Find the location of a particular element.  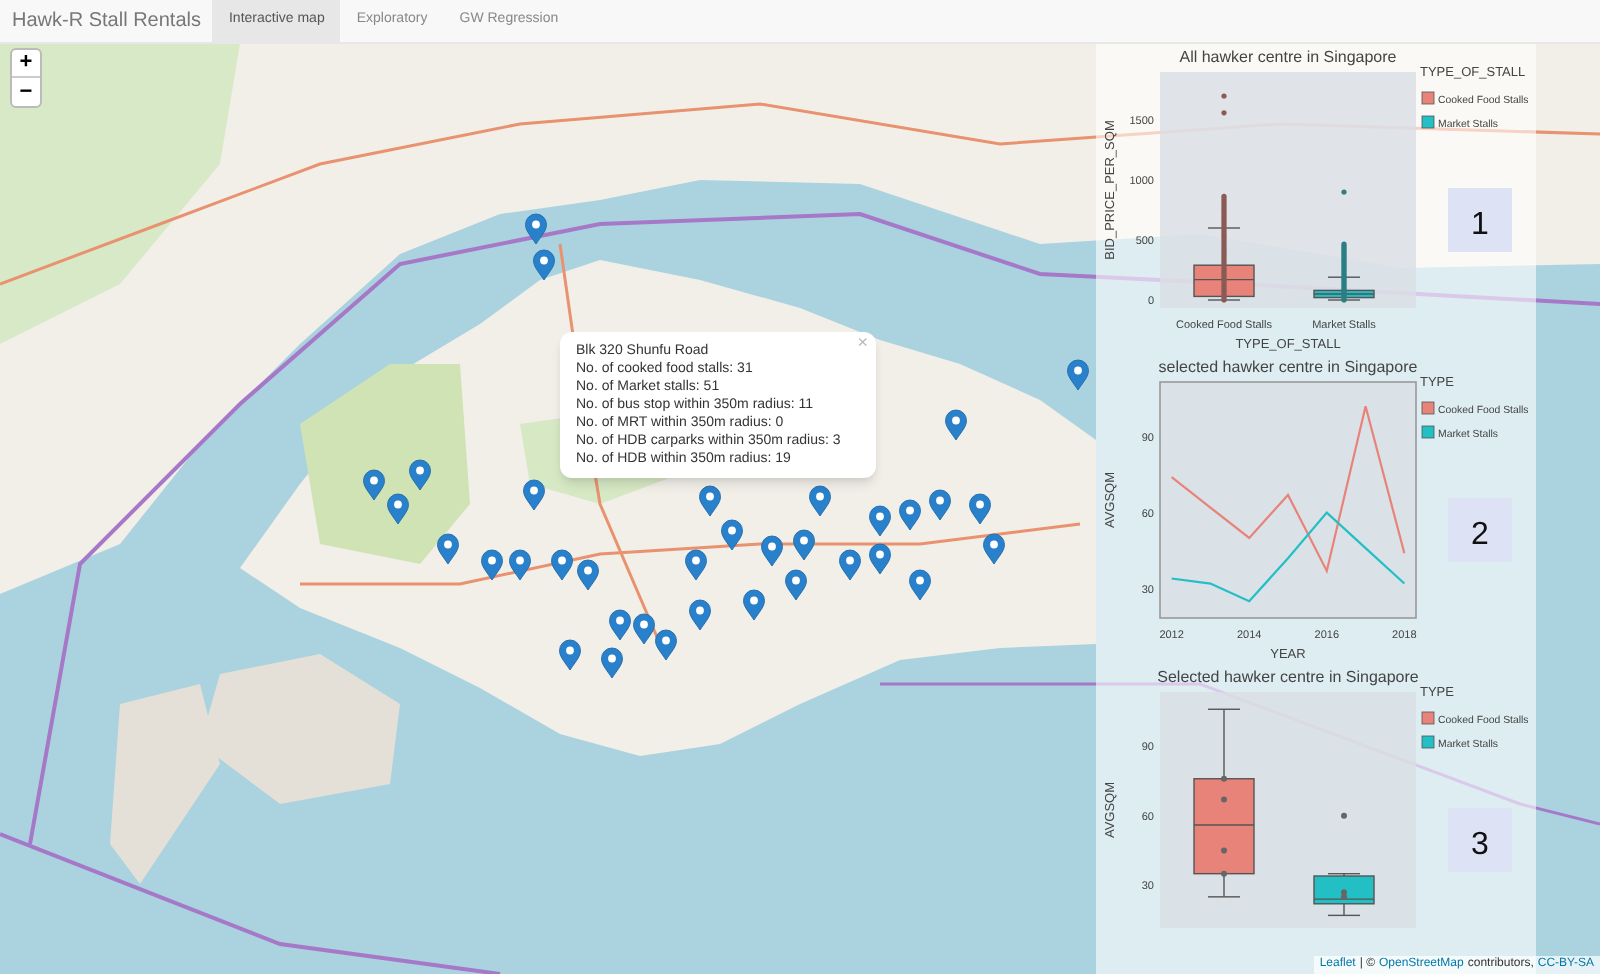

chart-number-badge: 2 is located at coordinates (1480, 530).